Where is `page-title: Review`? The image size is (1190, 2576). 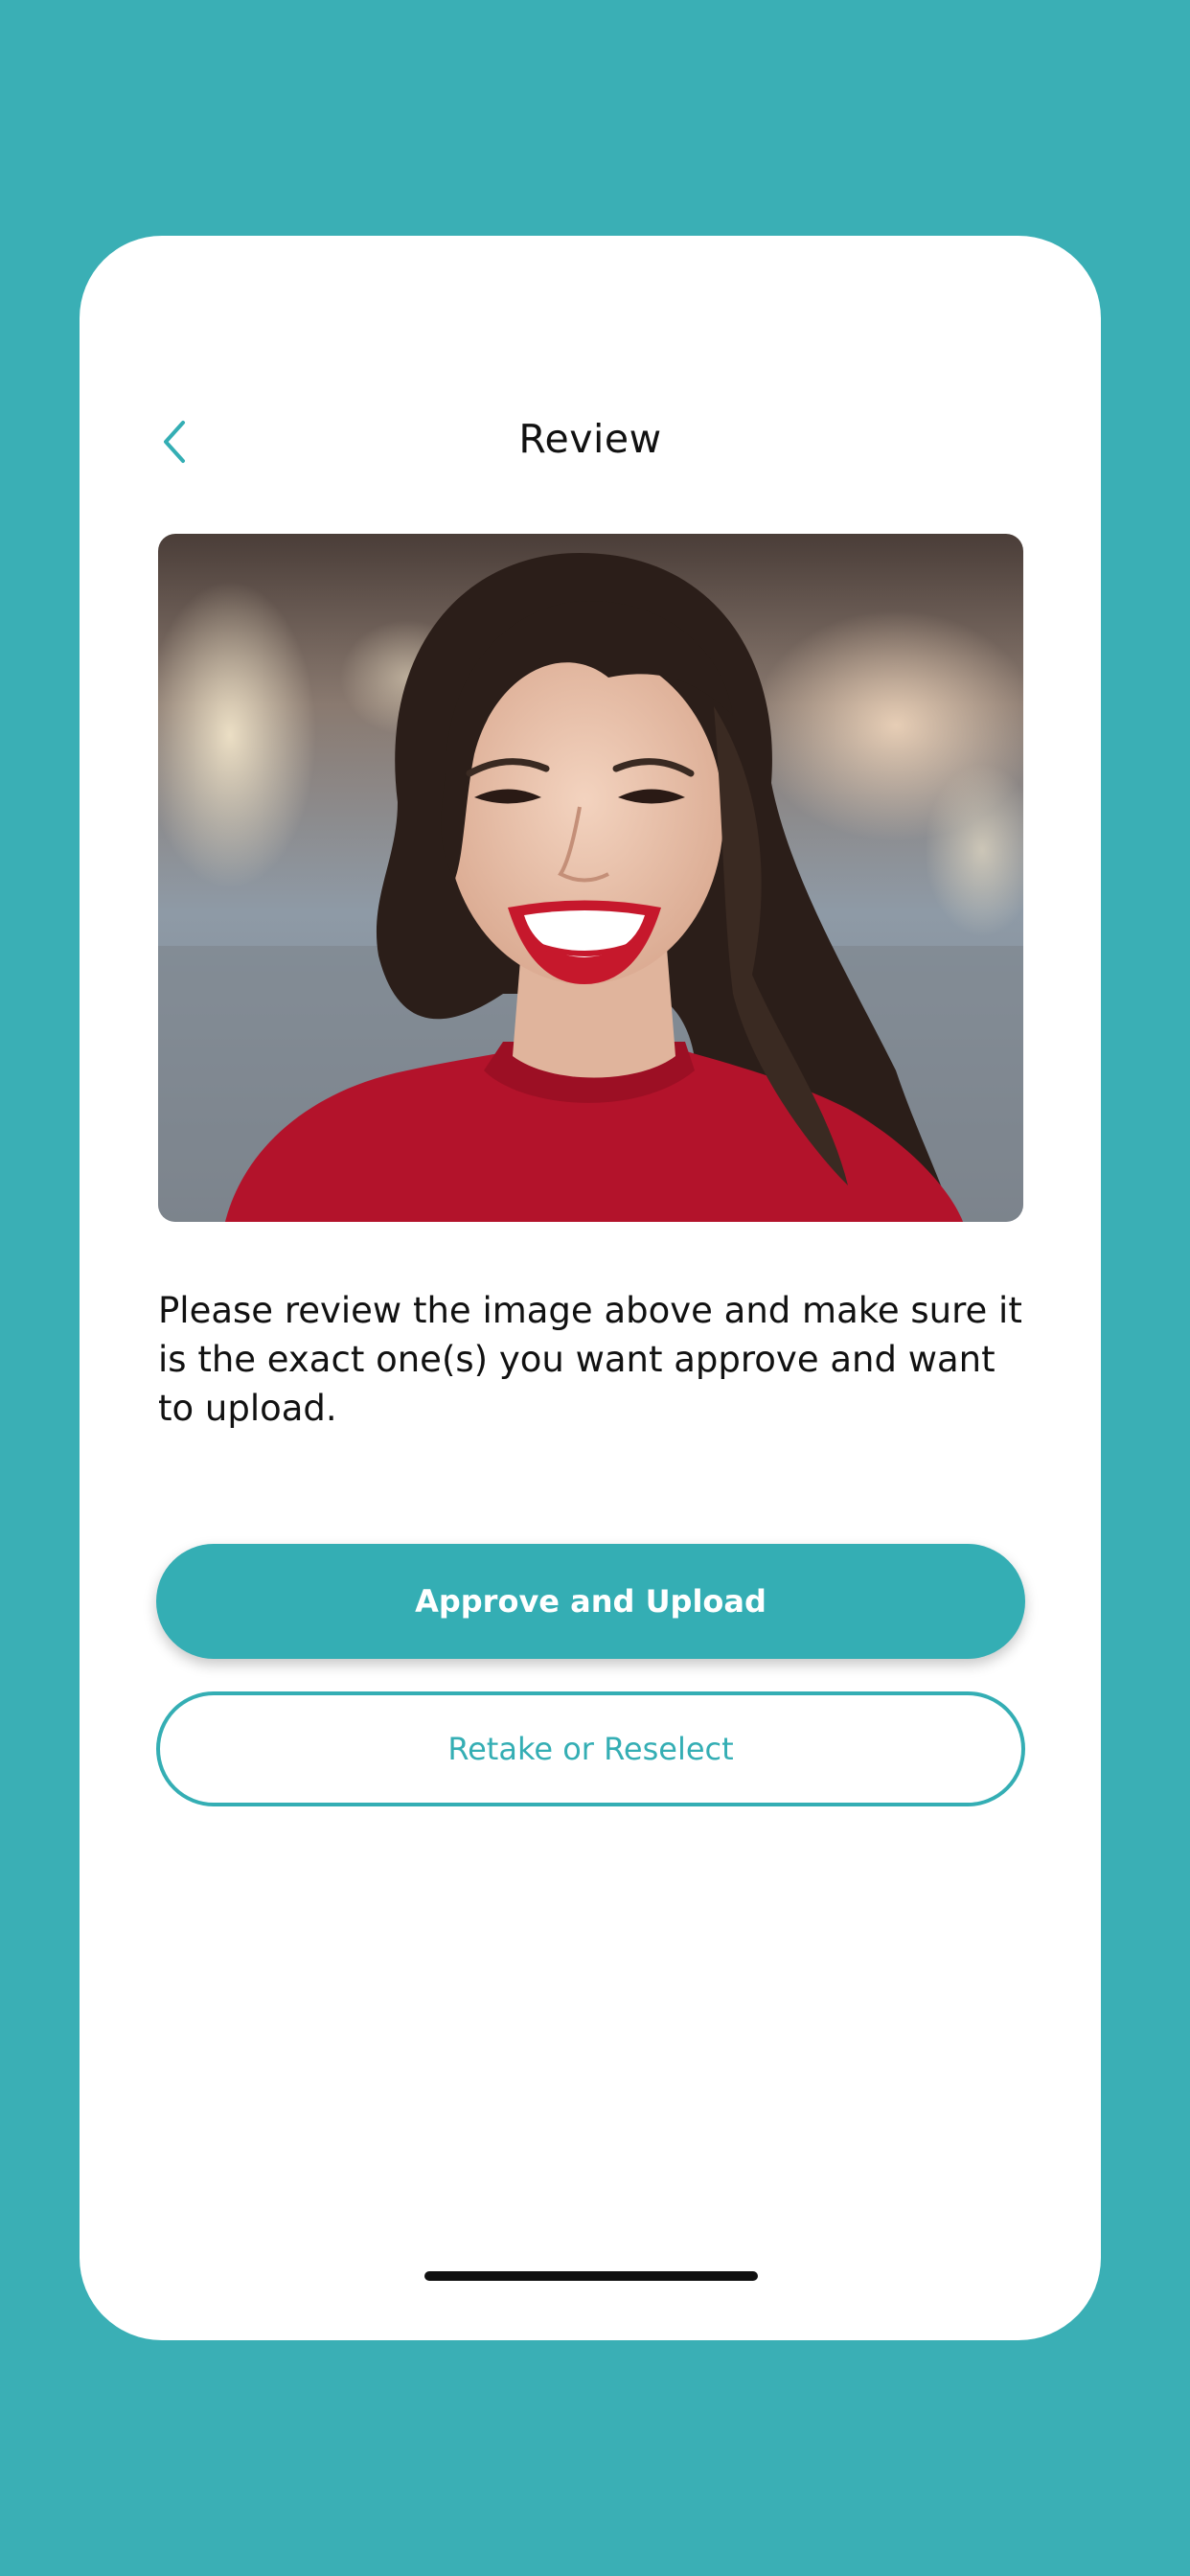
page-title: Review is located at coordinates (590, 439).